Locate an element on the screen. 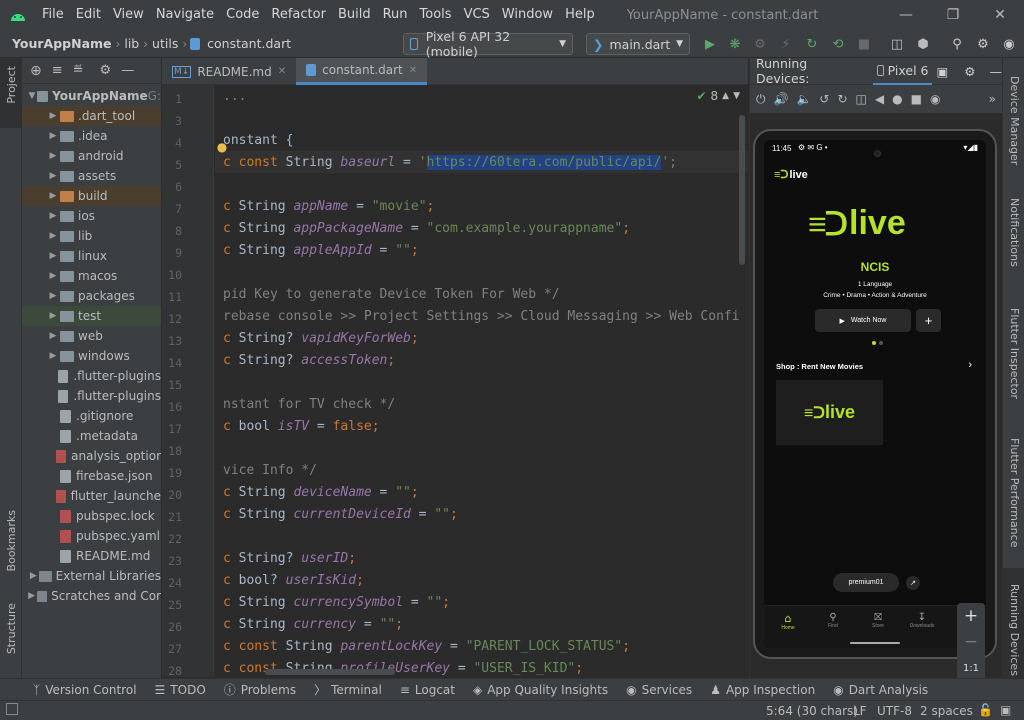 This screenshot has height=720, width=1024. breadcrumb-file: constant.dart is located at coordinates (249, 43).